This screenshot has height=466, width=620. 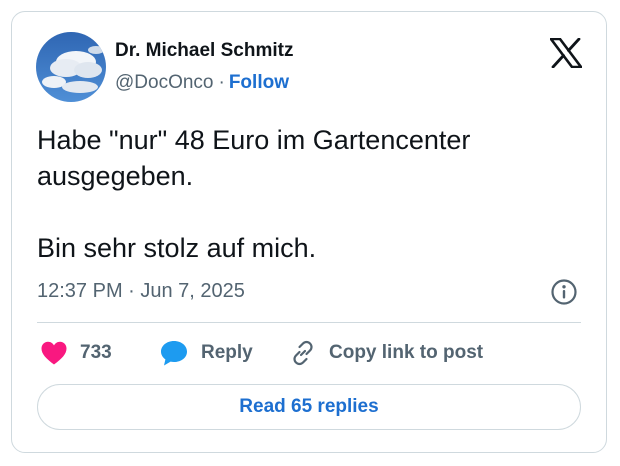 What do you see at coordinates (406, 352) in the screenshot?
I see `copy-link-label: Copy link to post` at bounding box center [406, 352].